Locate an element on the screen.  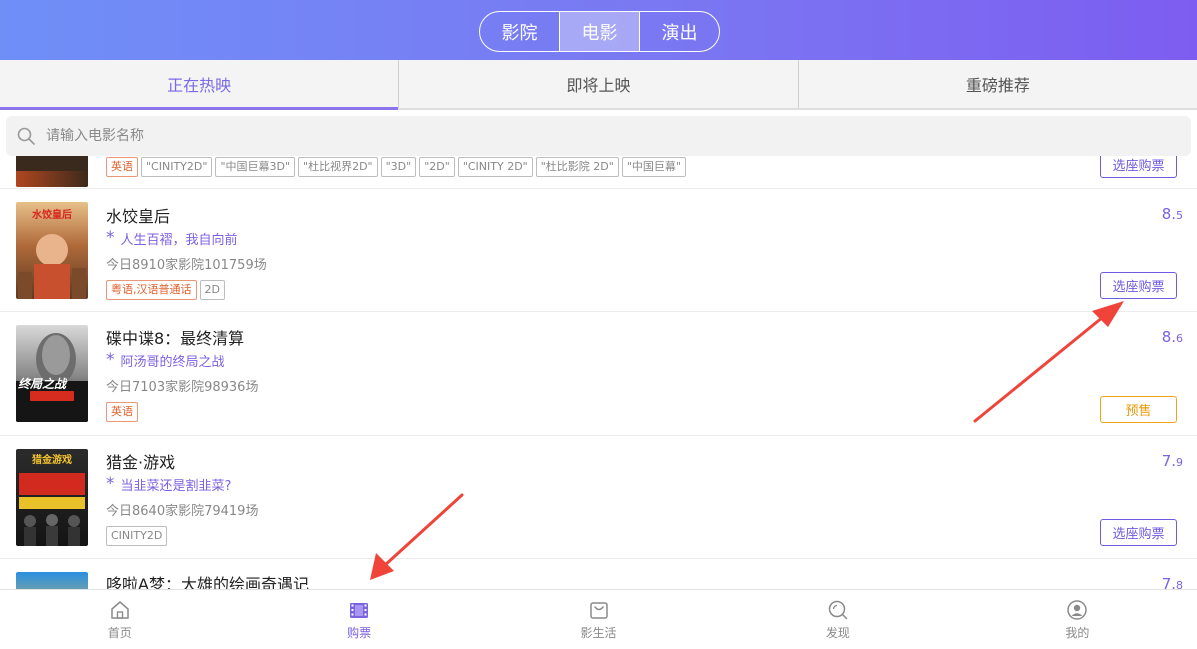
nav-label: 首页 is located at coordinates (119, 632).